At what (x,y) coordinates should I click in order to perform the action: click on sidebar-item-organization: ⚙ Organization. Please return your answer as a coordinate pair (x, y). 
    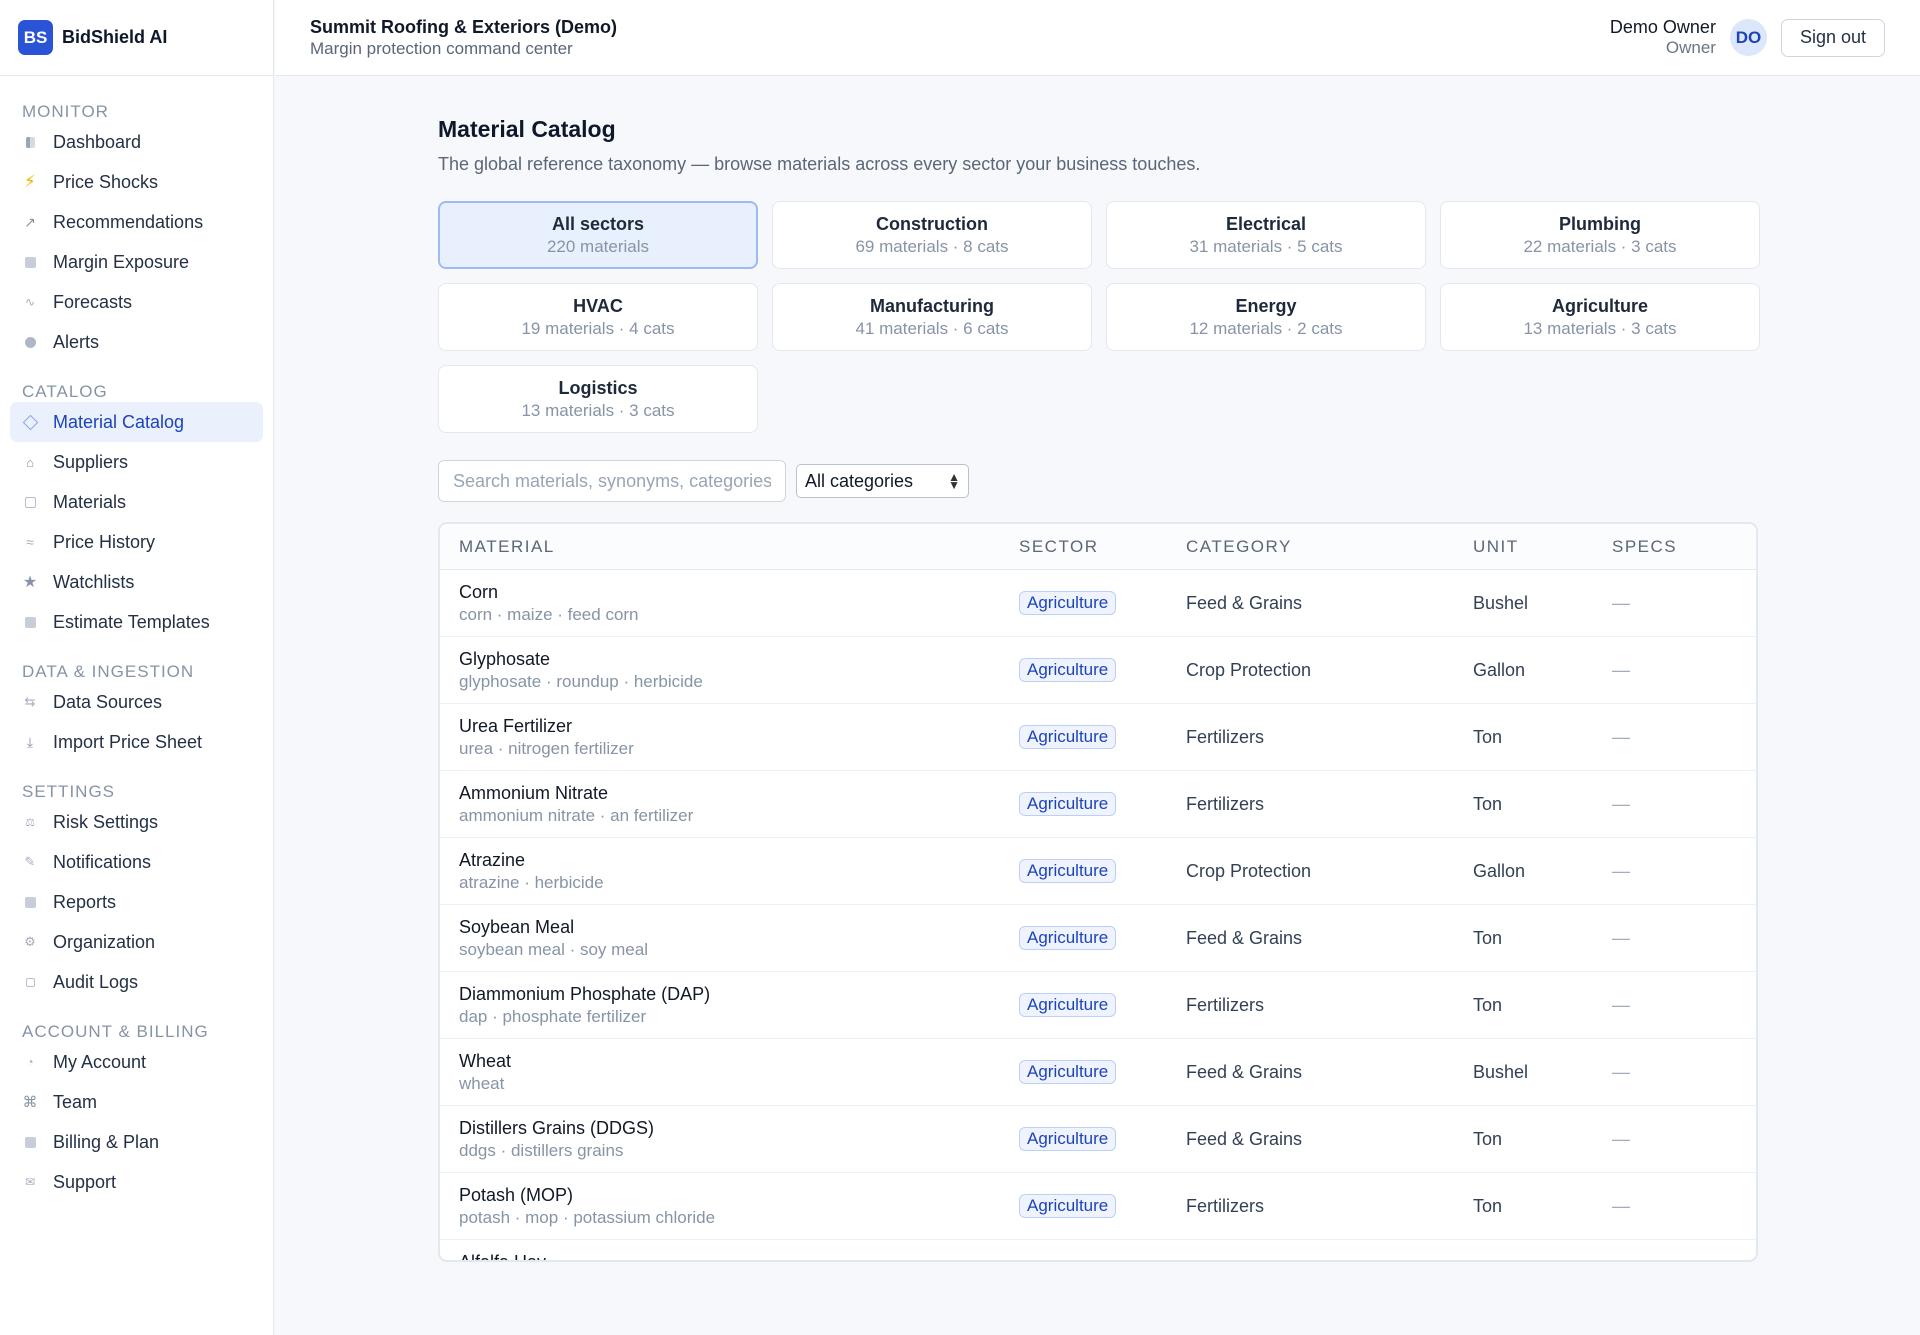
    Looking at the image, I should click on (136, 942).